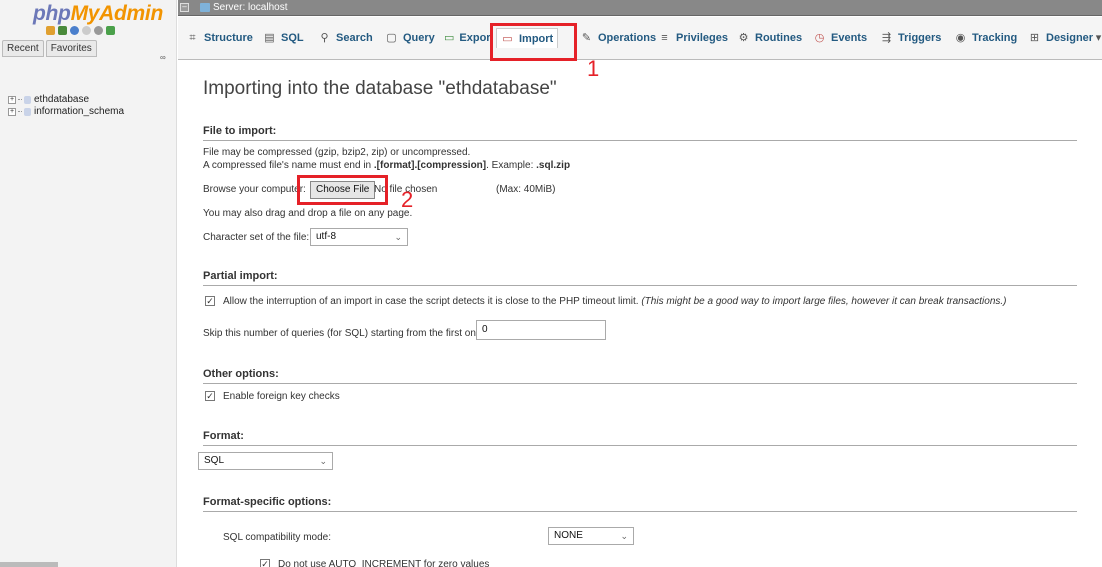 This screenshot has width=1102, height=567. I want to click on annotation-number-2: 2, so click(407, 199).